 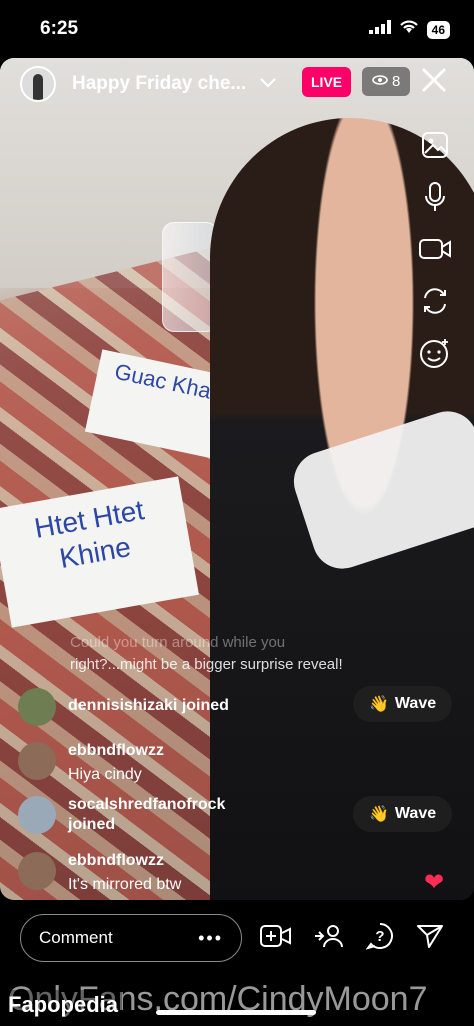 I want to click on live-badge: LIVE, so click(x=327, y=82).